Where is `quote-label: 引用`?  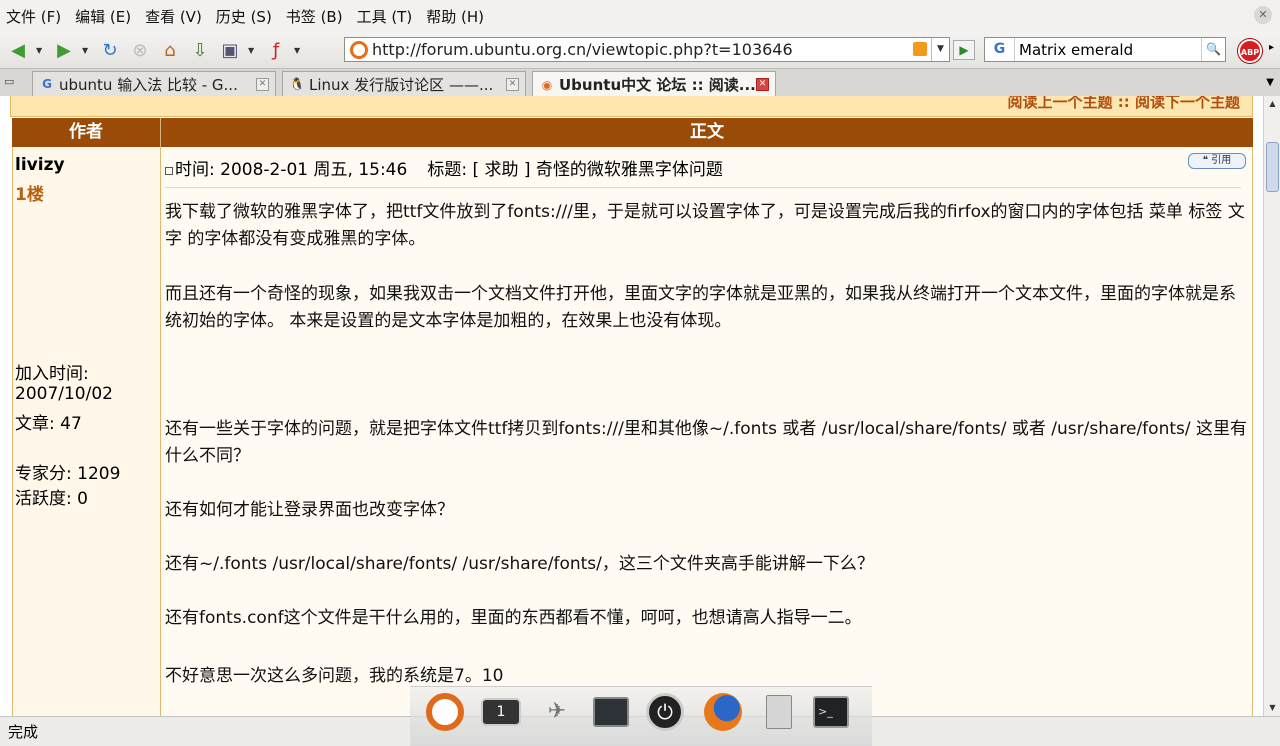
quote-label: 引用 is located at coordinates (1221, 160).